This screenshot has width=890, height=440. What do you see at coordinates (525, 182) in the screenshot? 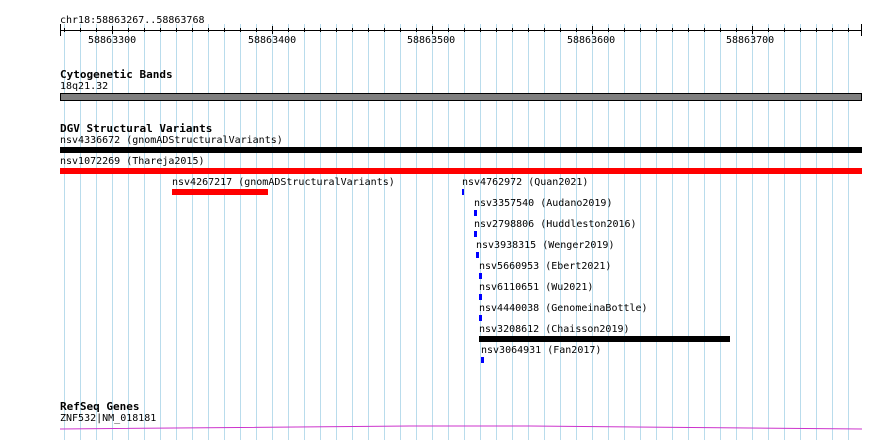
I see `variant-label: nsv4762972 (Quan2021)` at bounding box center [525, 182].